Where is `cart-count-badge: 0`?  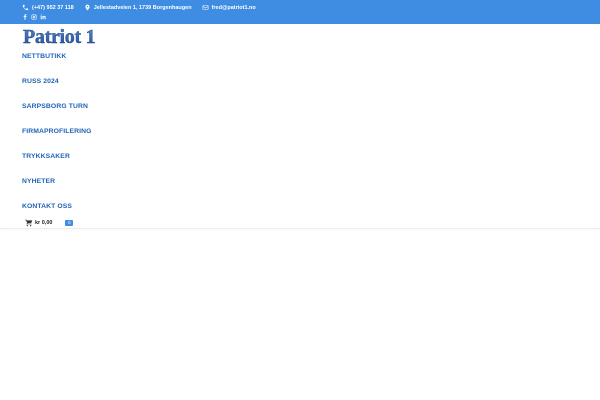 cart-count-badge: 0 is located at coordinates (69, 223).